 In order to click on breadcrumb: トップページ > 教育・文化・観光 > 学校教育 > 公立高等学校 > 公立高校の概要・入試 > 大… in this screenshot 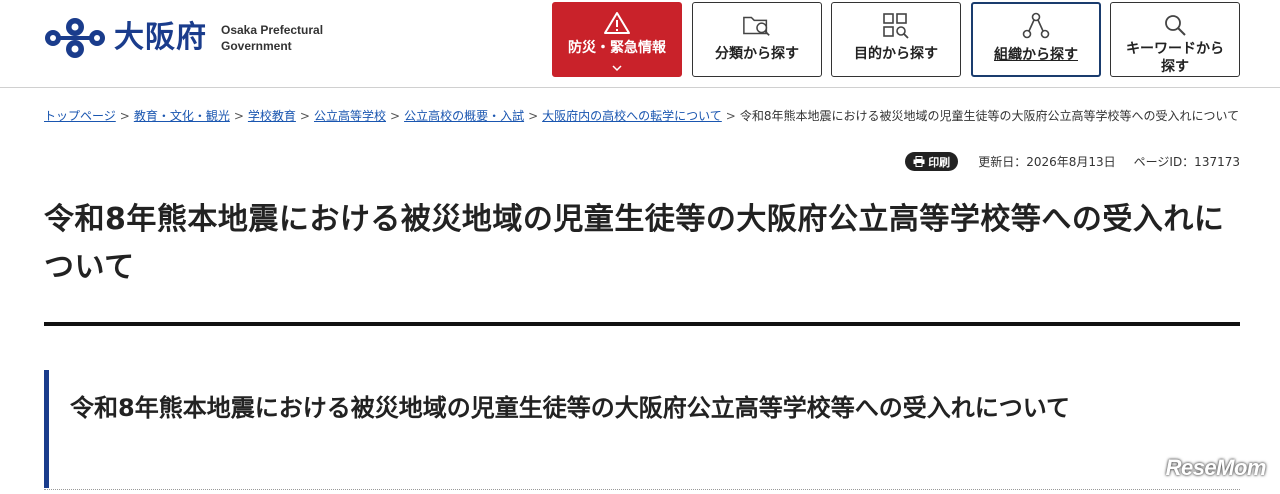, I will do `click(642, 116)`.